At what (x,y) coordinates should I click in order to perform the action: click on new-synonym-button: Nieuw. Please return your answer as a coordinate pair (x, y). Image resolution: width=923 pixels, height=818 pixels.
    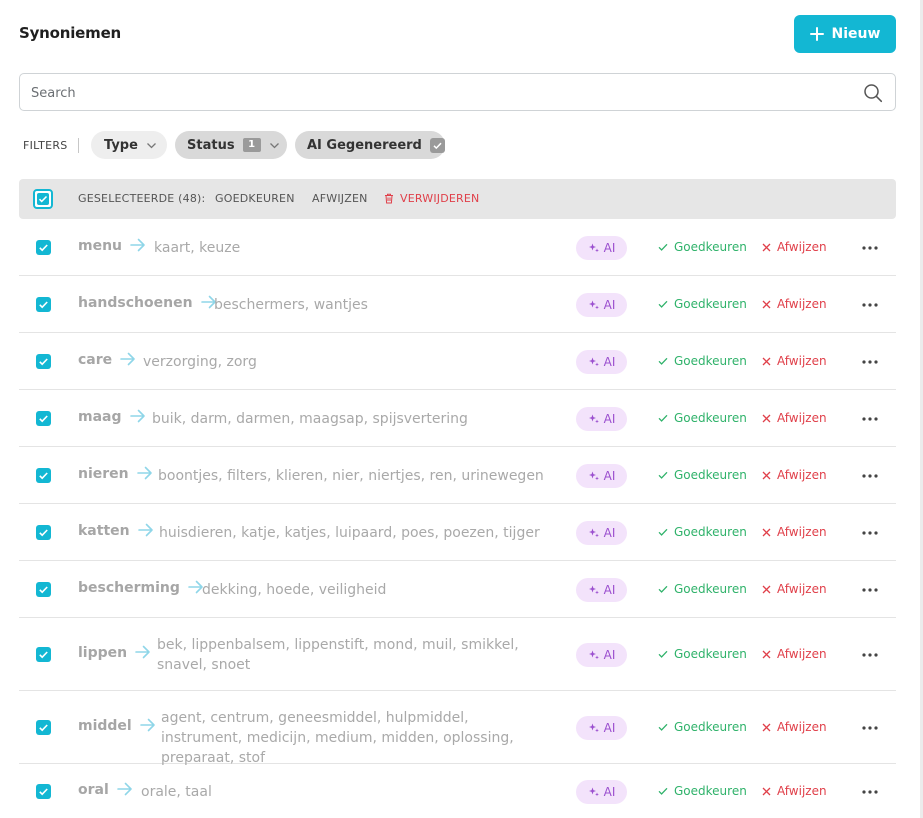
    Looking at the image, I should click on (845, 34).